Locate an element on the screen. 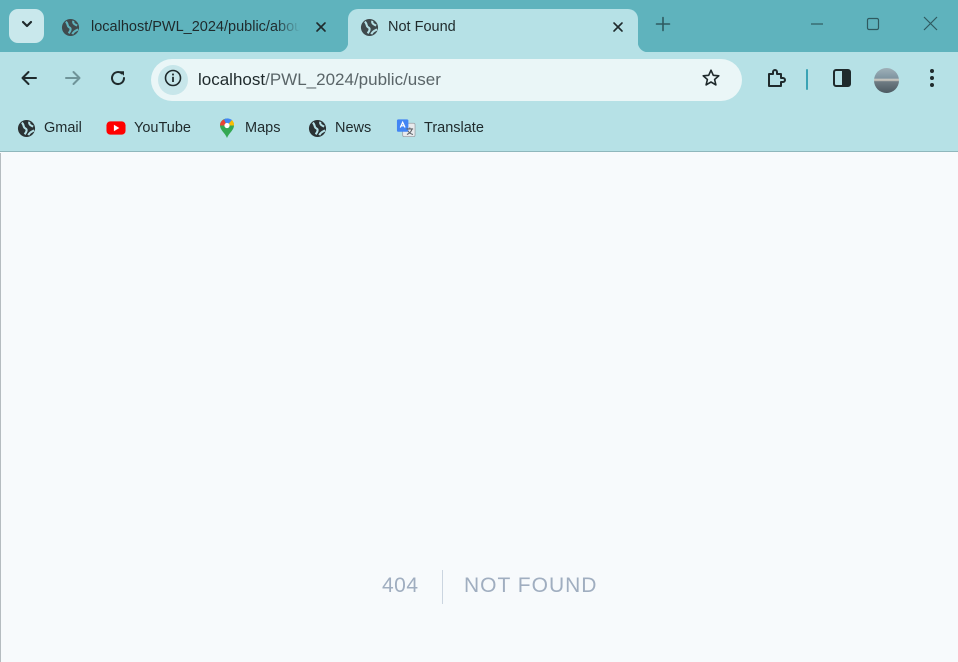 The image size is (958, 662). bookmark-youtube: YouTube is located at coordinates (148, 128).